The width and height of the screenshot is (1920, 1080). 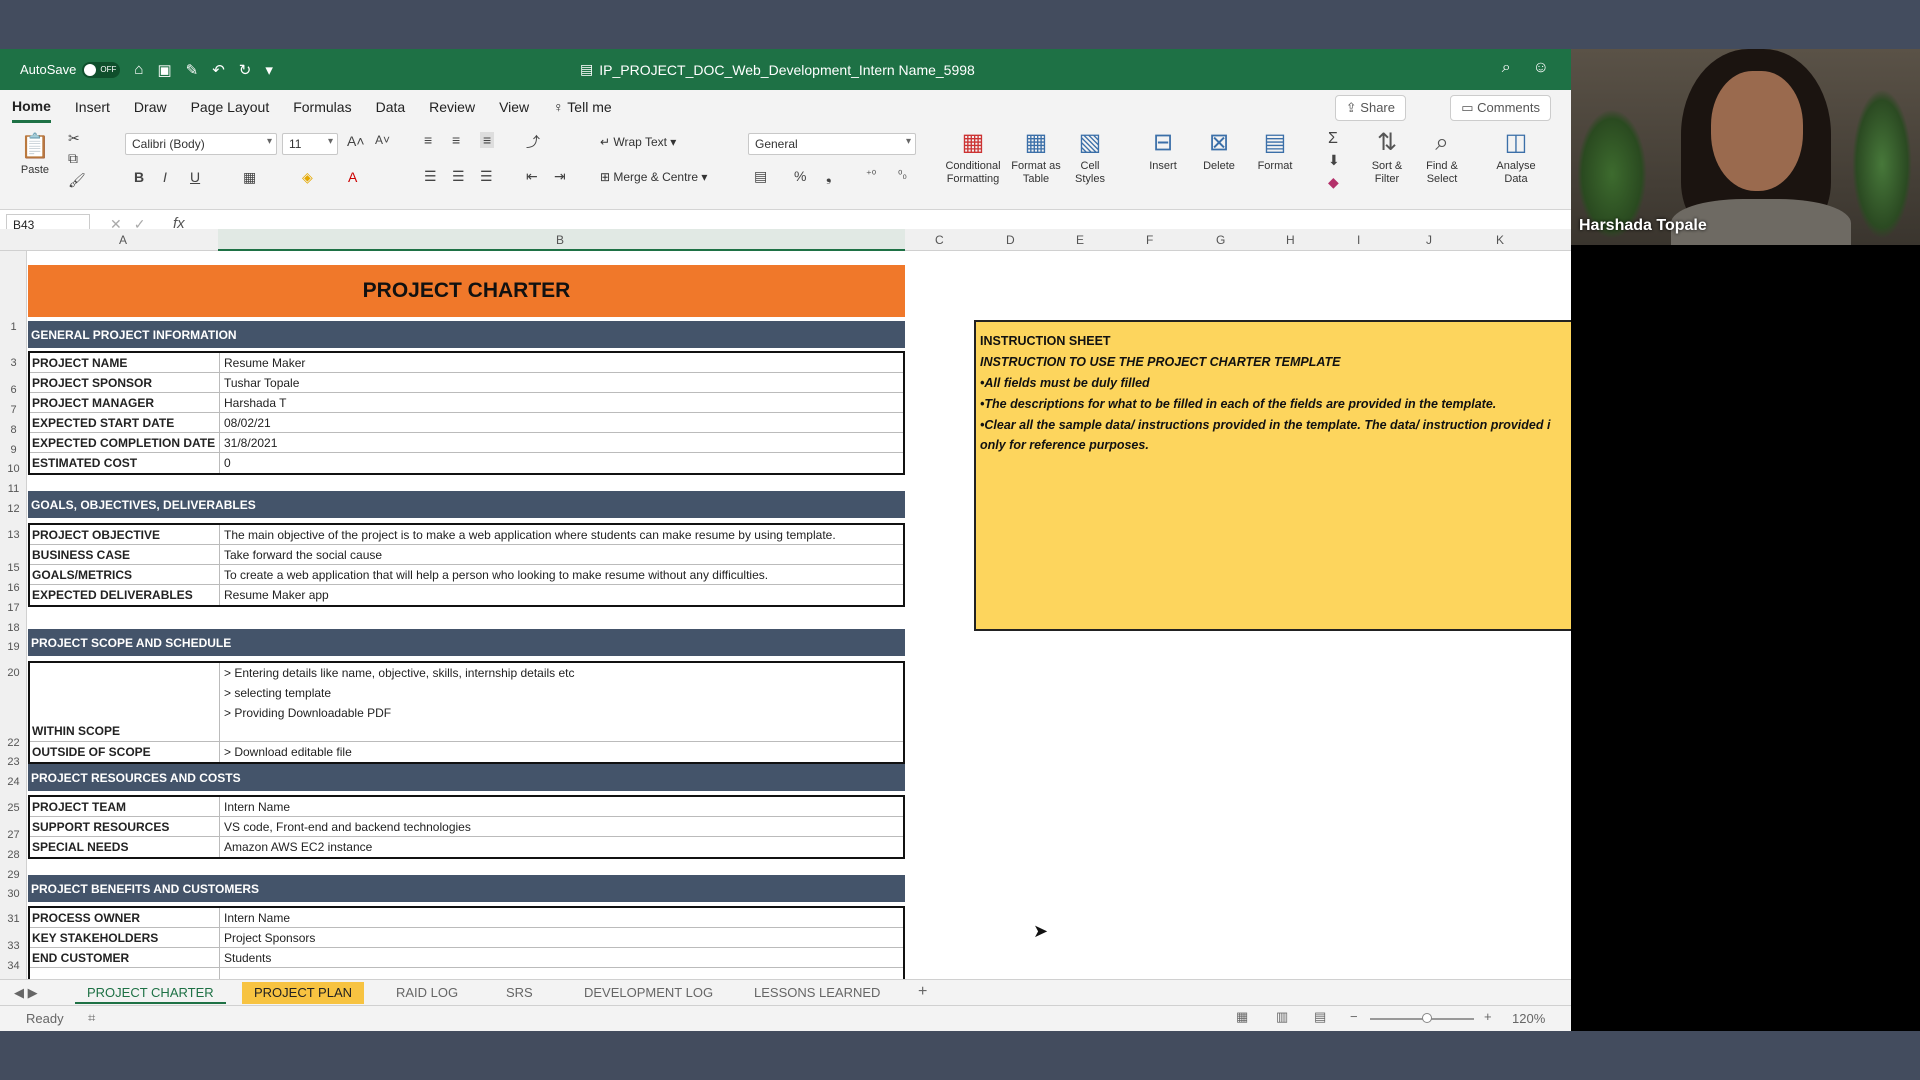 What do you see at coordinates (561, 973) in the screenshot?
I see `field-value` at bounding box center [561, 973].